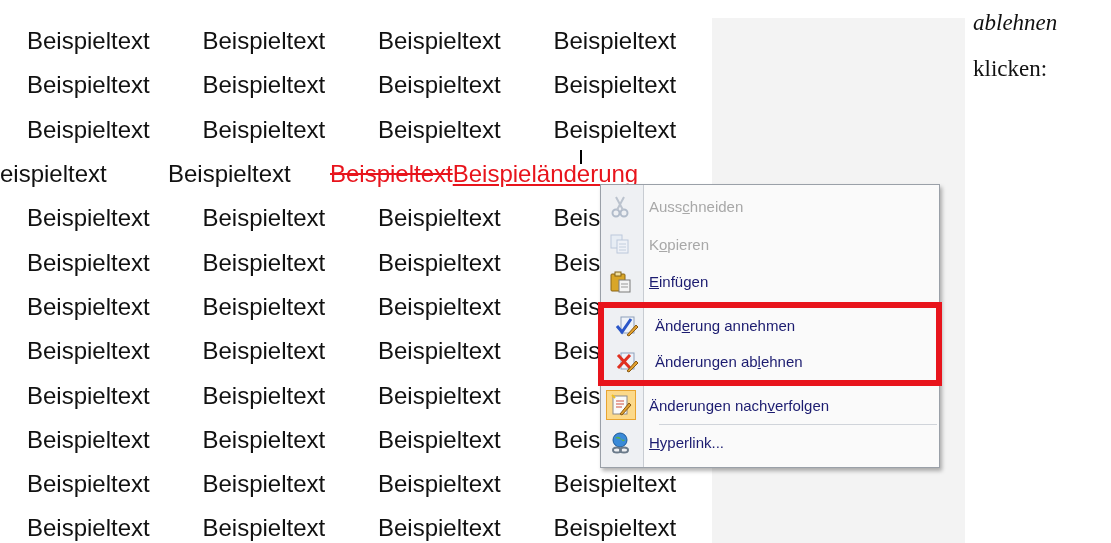 The image size is (1111, 543). What do you see at coordinates (391, 174) in the screenshot?
I see `deleted-text: Beispieltext` at bounding box center [391, 174].